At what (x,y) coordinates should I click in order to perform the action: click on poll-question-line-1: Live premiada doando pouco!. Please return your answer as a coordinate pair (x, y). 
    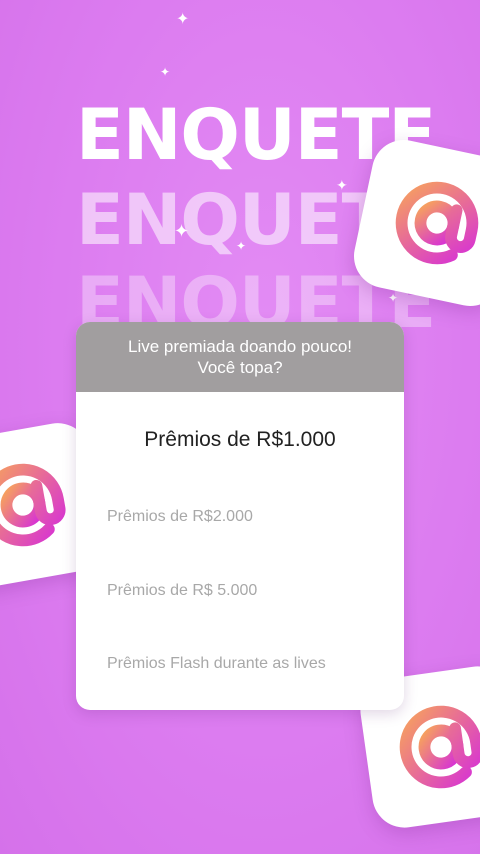
    Looking at the image, I should click on (240, 346).